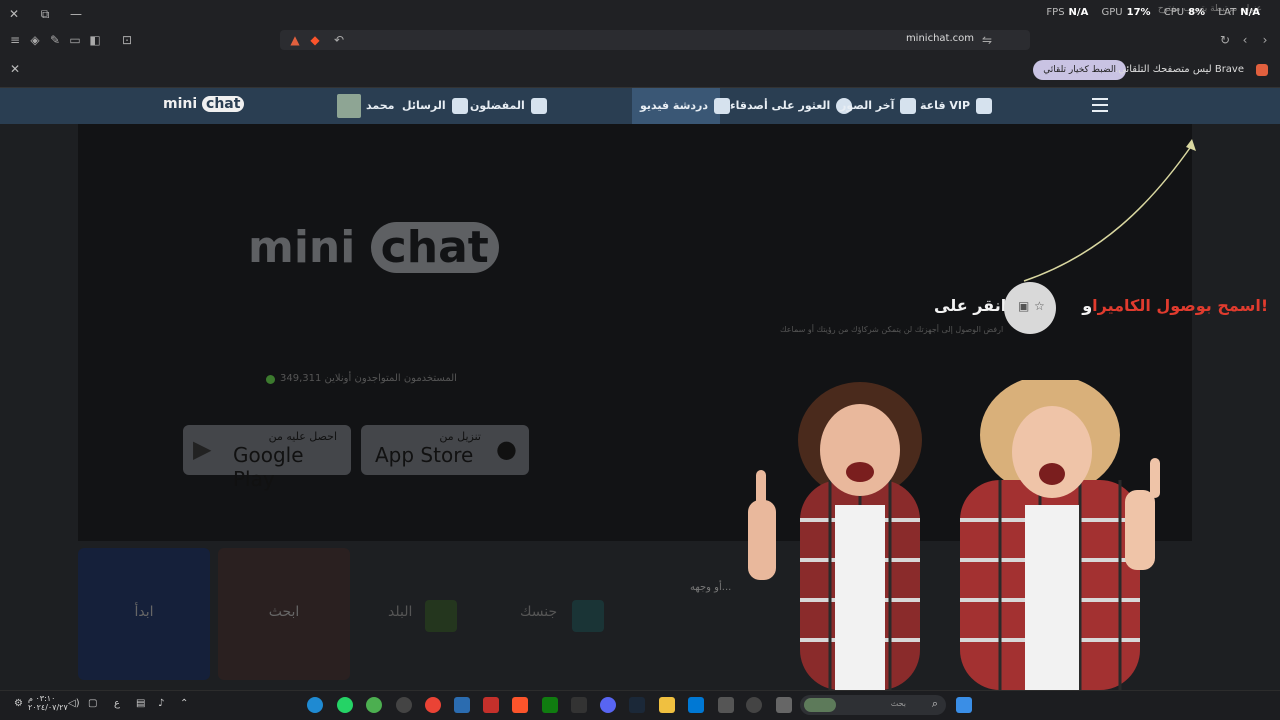 The image size is (1280, 720). I want to click on site-logo: mini chat, so click(204, 104).